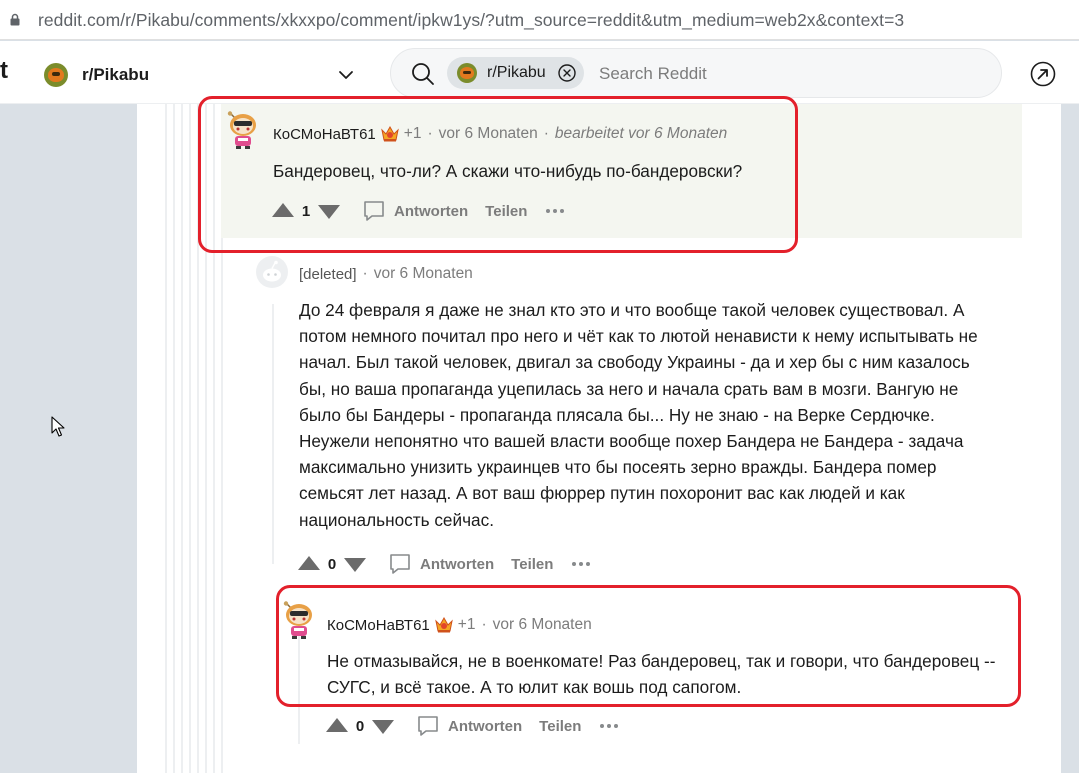 This screenshot has width=1079, height=773. I want to click on search-icon, so click(423, 74).